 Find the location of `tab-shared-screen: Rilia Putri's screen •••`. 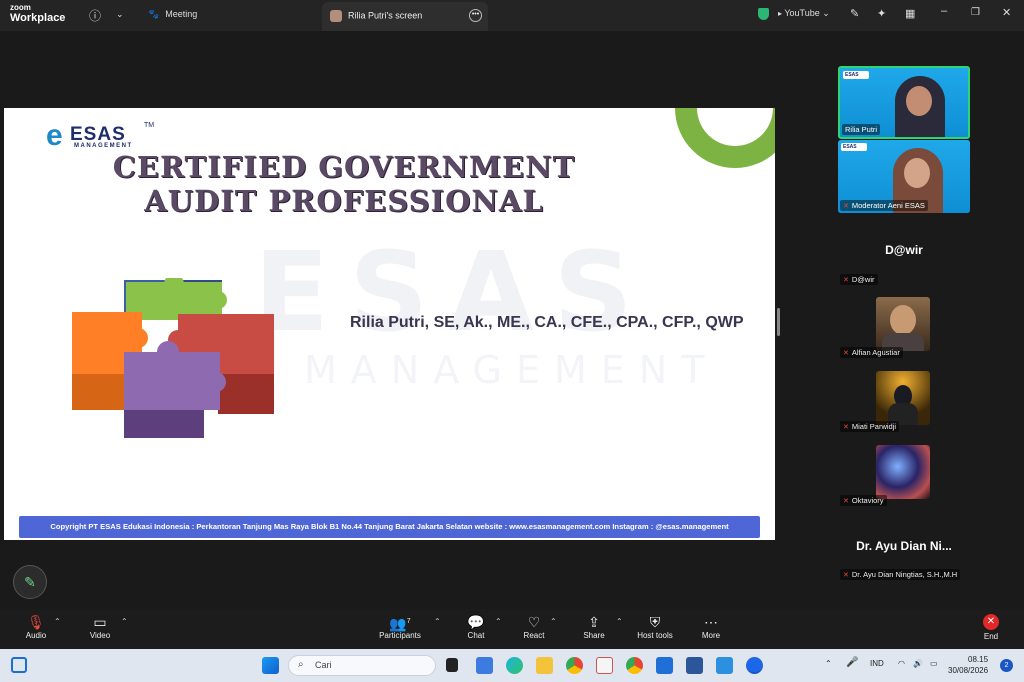

tab-shared-screen: Rilia Putri's screen ••• is located at coordinates (405, 16).